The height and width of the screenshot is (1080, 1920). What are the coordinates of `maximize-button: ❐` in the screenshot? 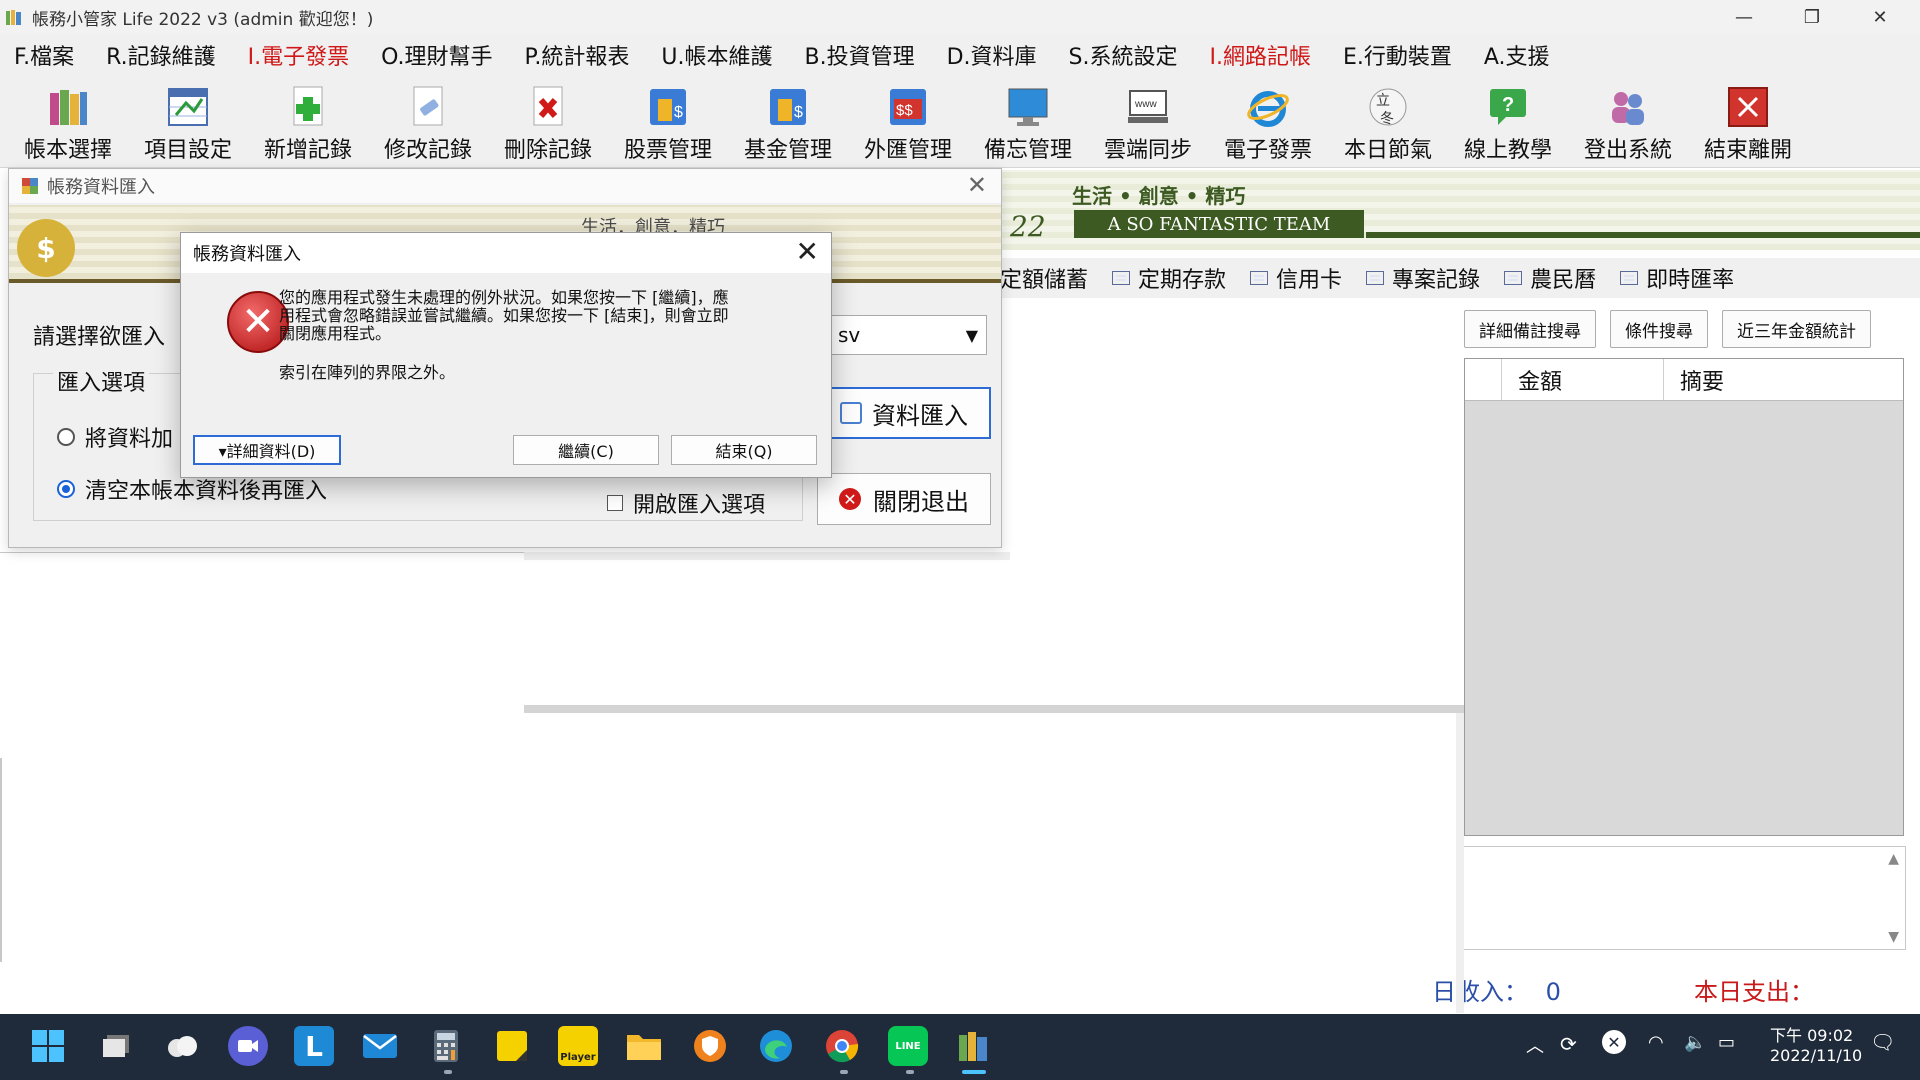 It's located at (1812, 17).